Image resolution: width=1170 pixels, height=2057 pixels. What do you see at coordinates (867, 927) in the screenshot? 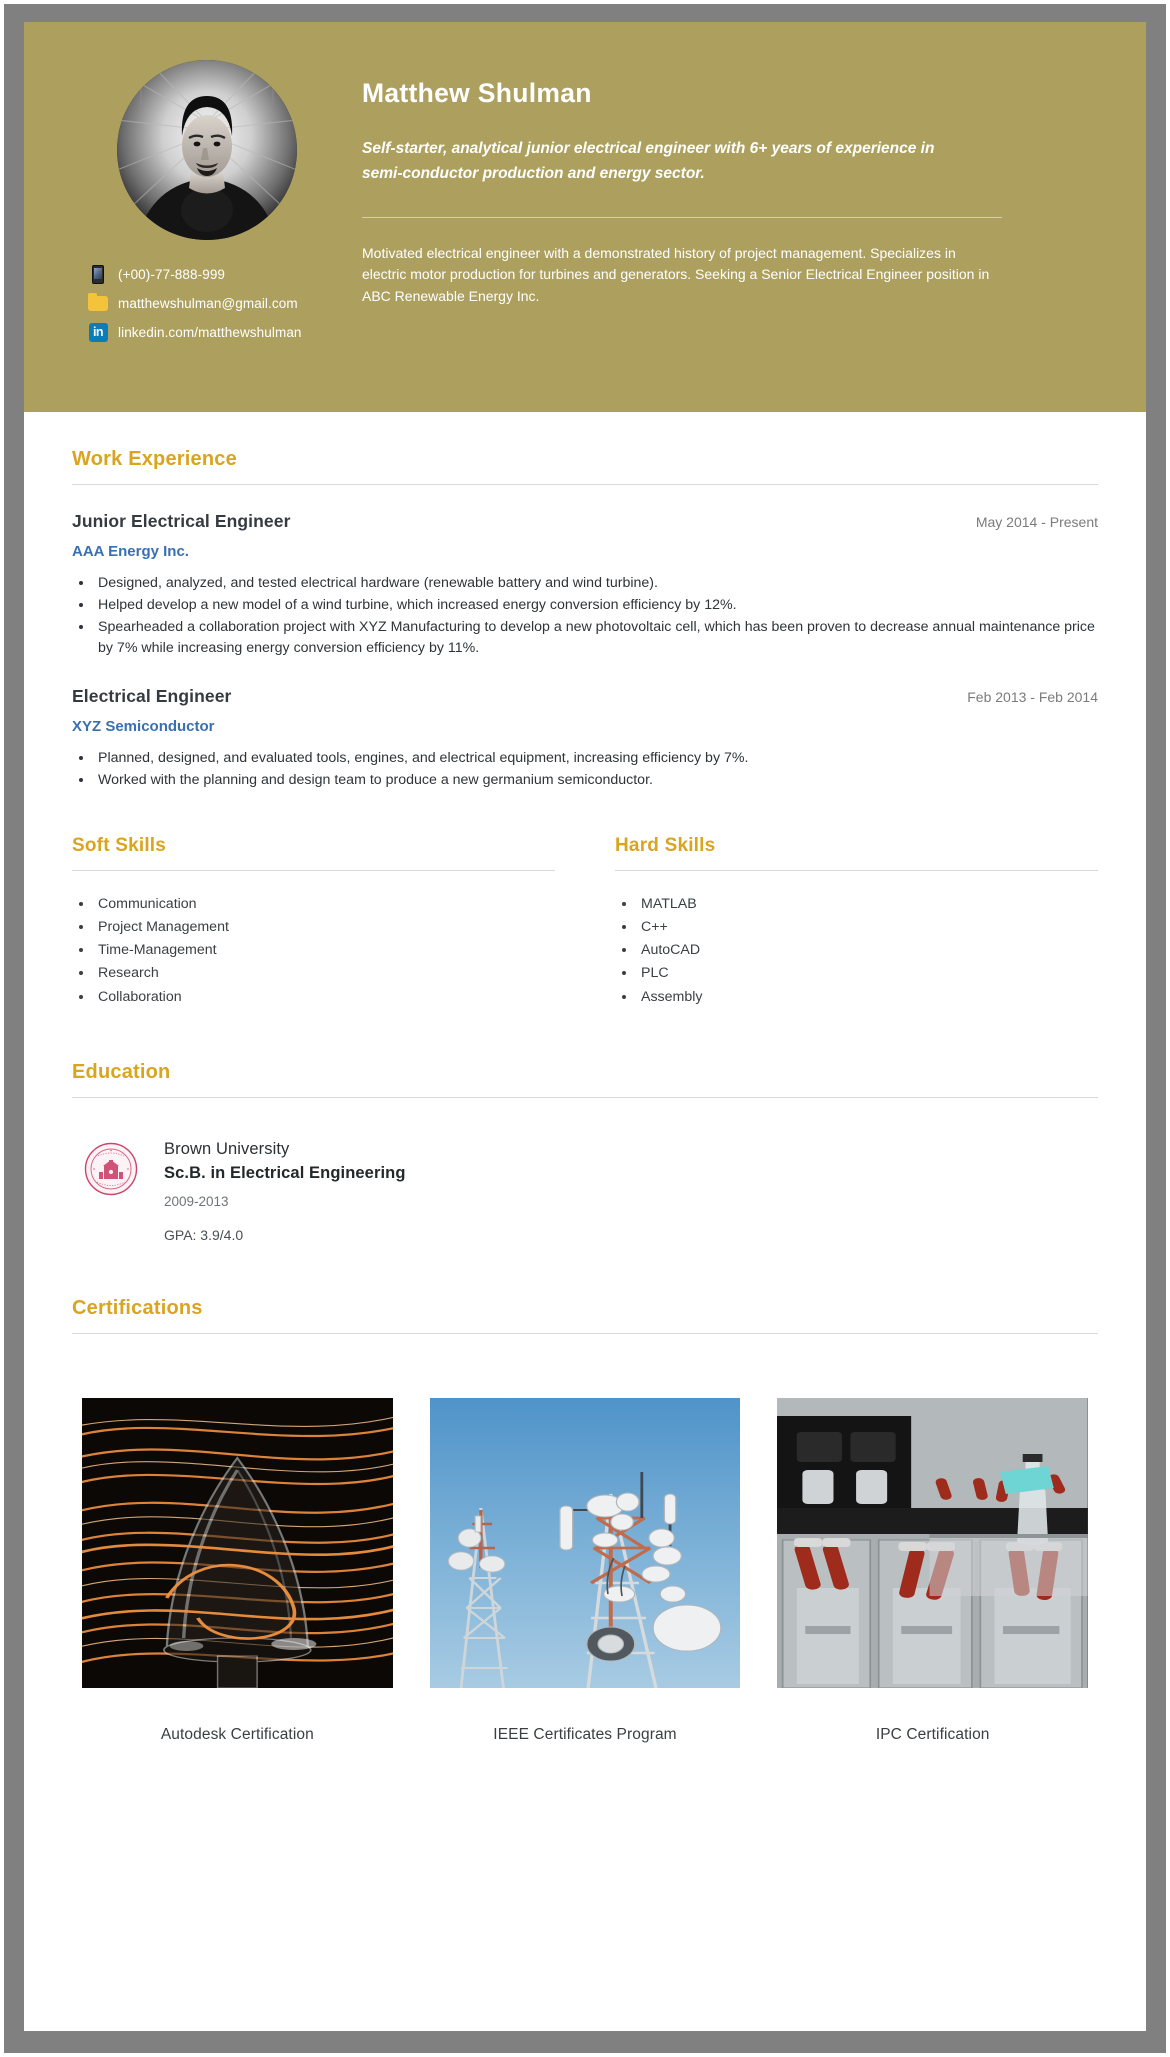
I see `list-item: C++` at bounding box center [867, 927].